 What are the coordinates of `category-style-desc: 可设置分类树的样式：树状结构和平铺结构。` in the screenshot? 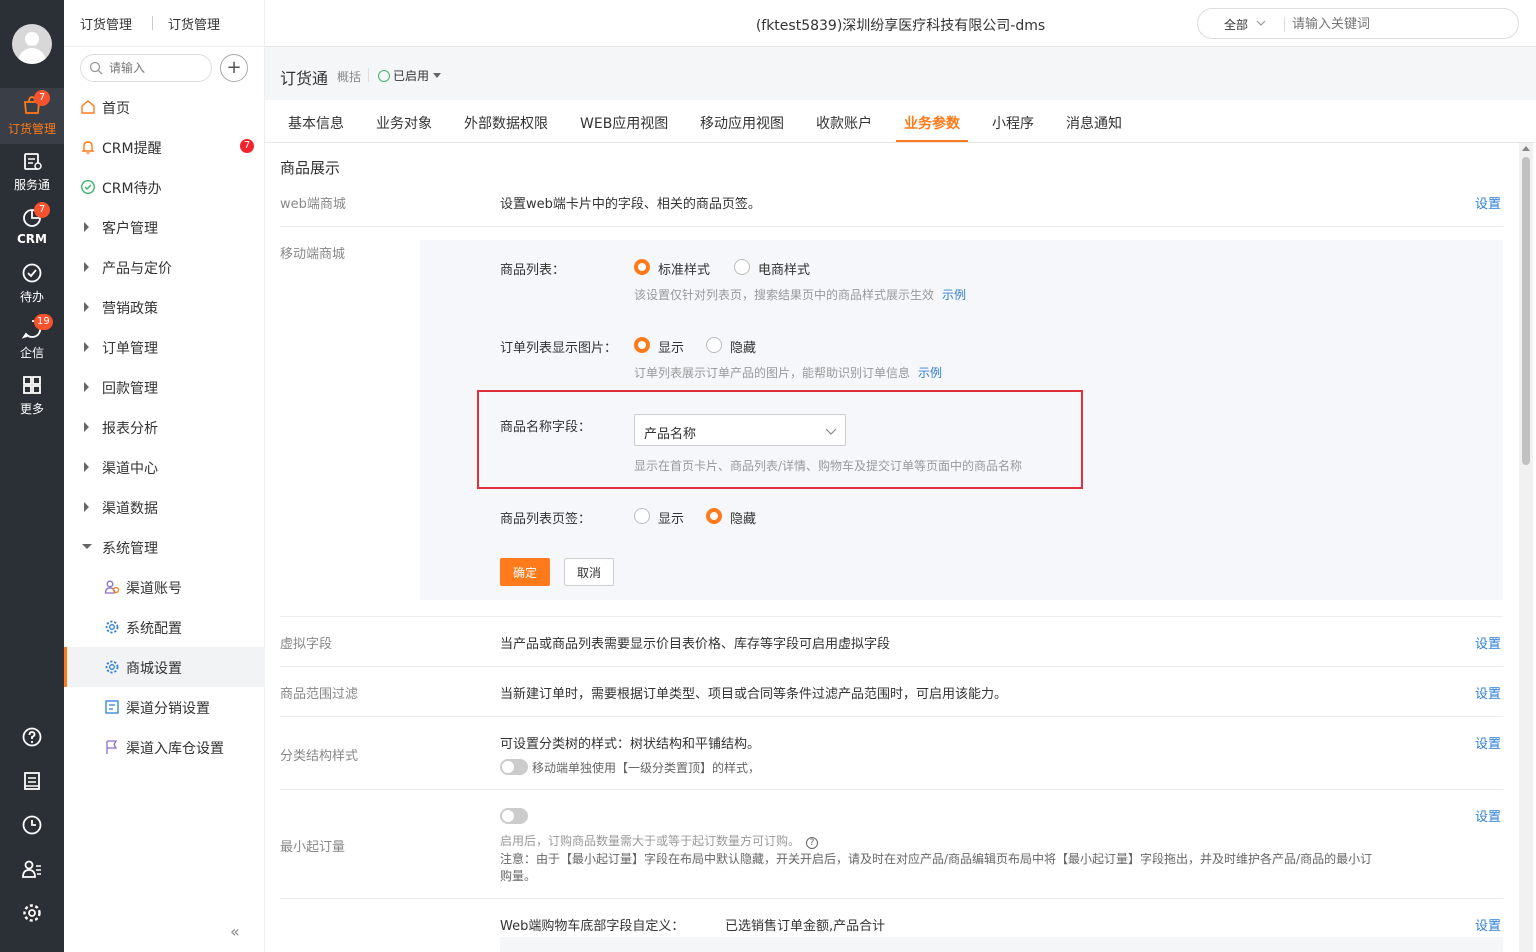 It's located at (630, 744).